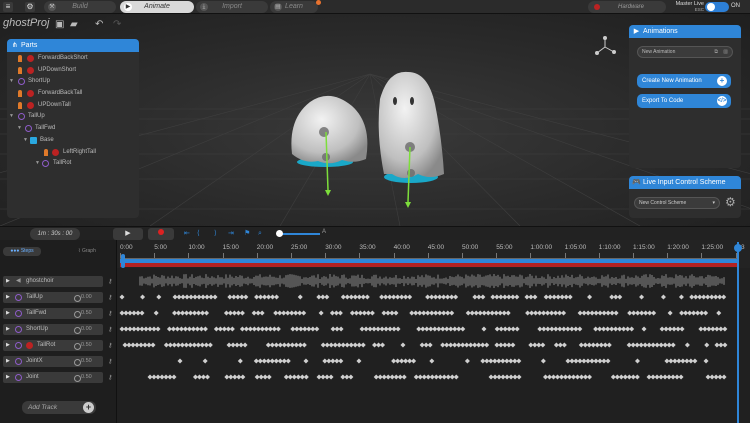 The image size is (750, 423). I want to click on tab-steps: ●●● Steps, so click(22, 251).